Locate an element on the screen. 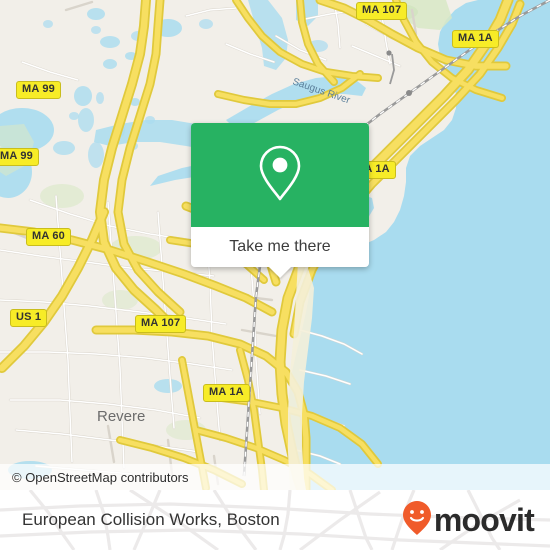 The width and height of the screenshot is (550, 550). destination-popup-card: Take me there is located at coordinates (280, 200).